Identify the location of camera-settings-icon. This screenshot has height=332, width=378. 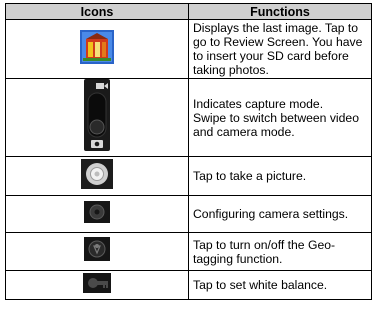
(97, 214).